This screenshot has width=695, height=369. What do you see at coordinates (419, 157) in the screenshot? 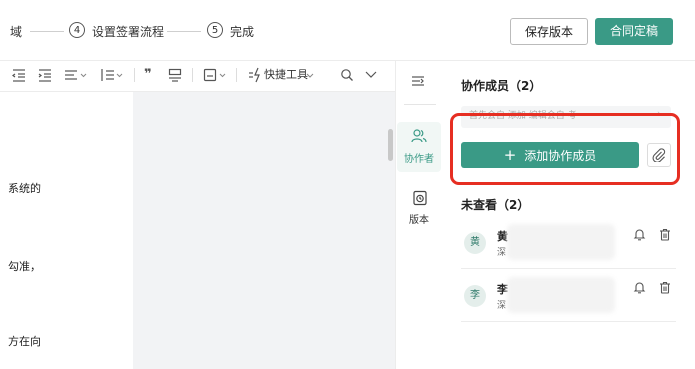
I see `rail-label-collaborators: 协作者` at bounding box center [419, 157].